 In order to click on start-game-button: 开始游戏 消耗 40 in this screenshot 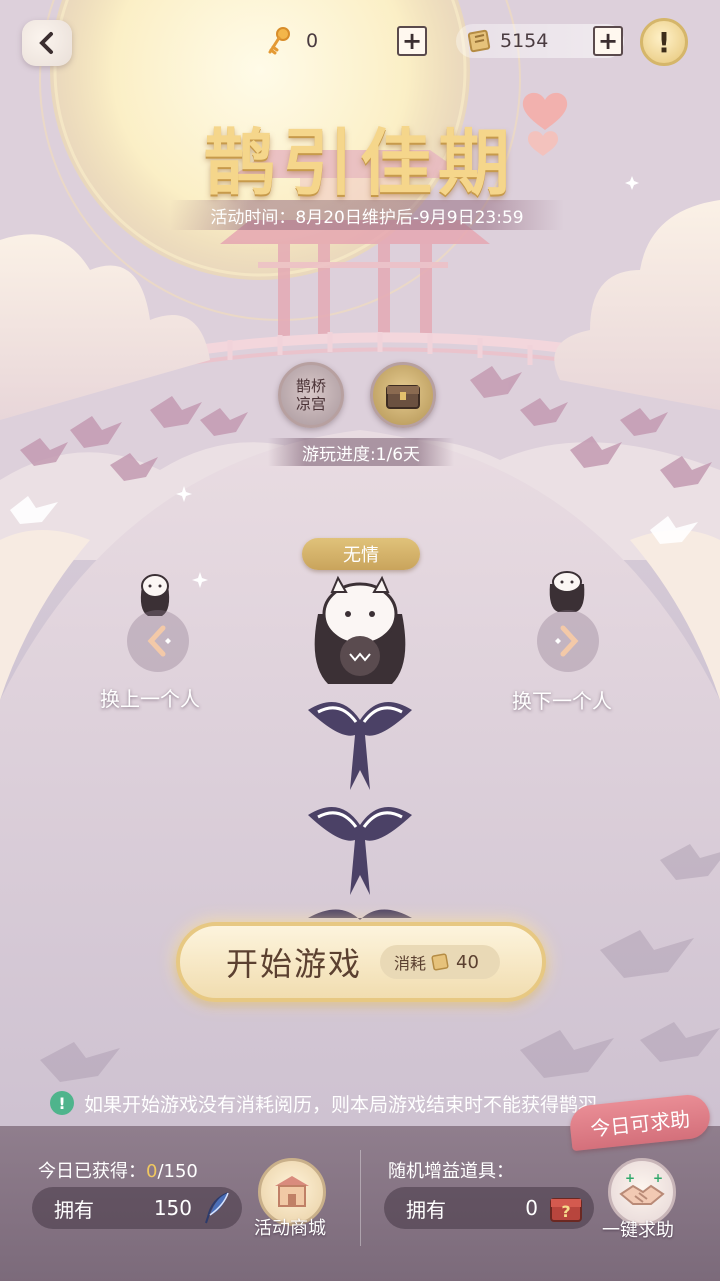, I will do `click(361, 962)`.